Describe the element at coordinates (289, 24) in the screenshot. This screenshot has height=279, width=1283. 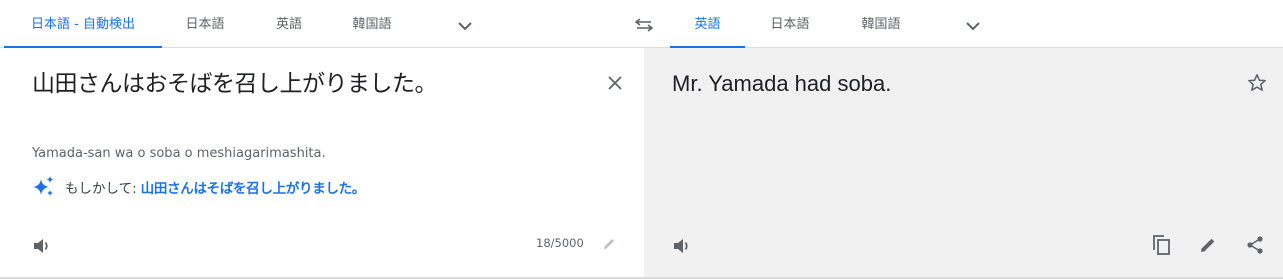
I see `tab-source-english: 英語` at that location.